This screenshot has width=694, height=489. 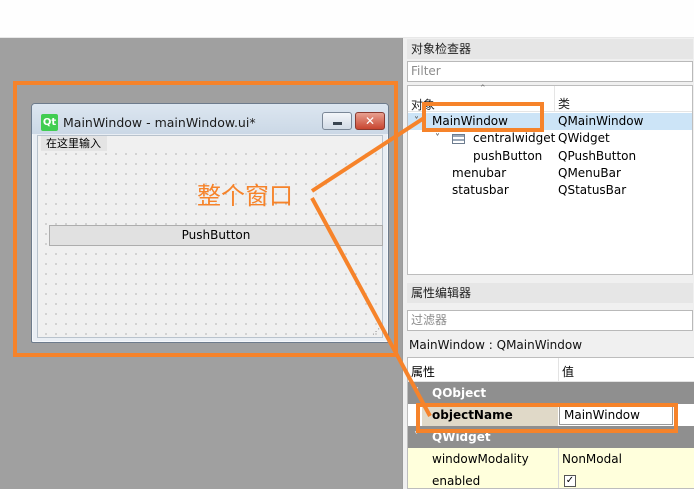 I want to click on property-key: windowModality, so click(x=480, y=459).